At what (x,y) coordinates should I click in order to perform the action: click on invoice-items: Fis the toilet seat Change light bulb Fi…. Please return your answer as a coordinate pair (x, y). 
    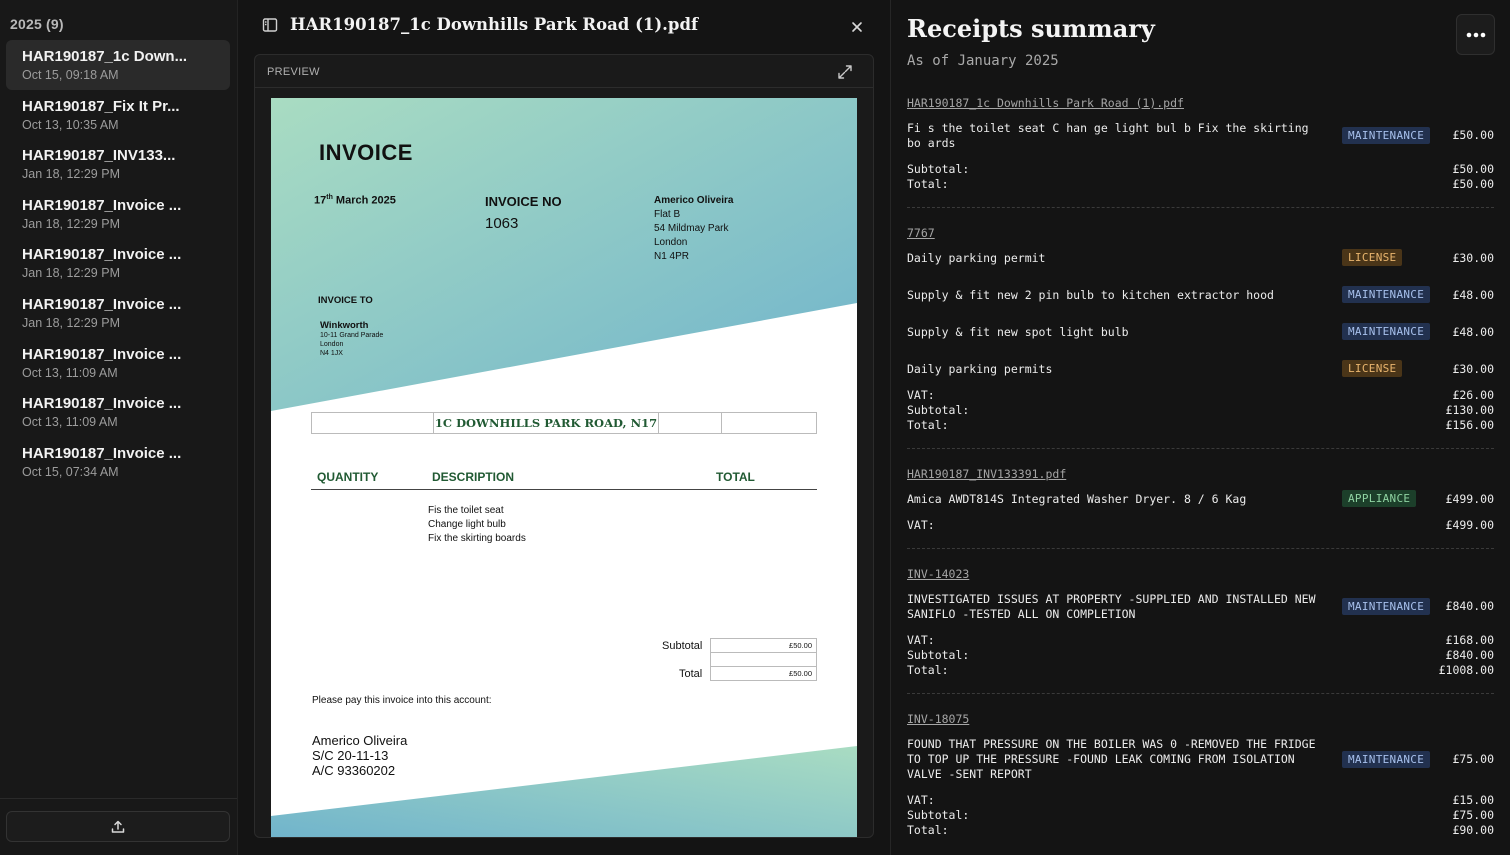
    Looking at the image, I should click on (477, 525).